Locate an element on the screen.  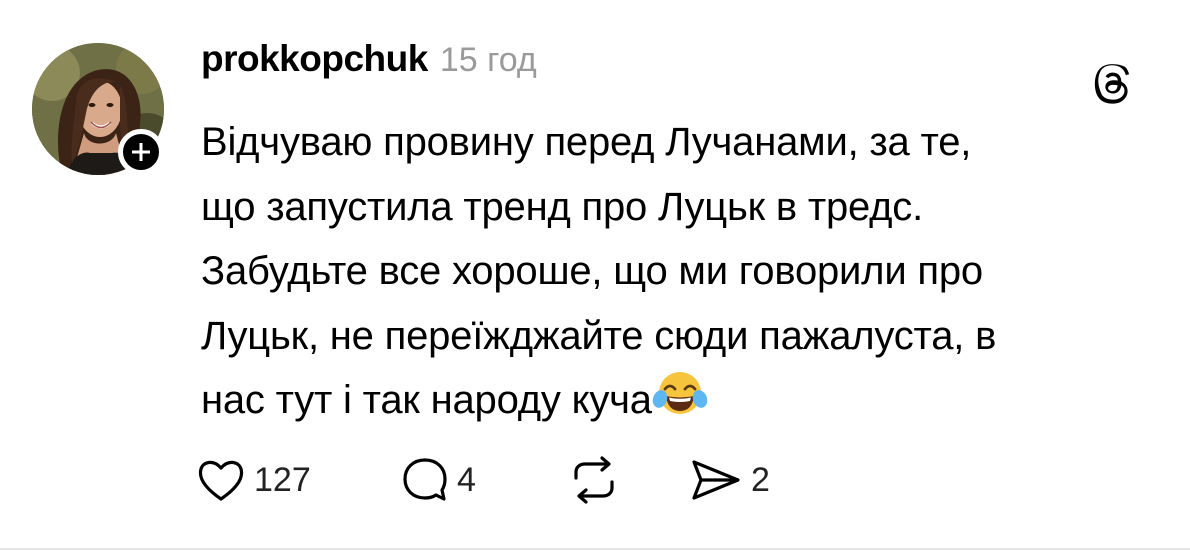
repost-icon is located at coordinates (594, 480).